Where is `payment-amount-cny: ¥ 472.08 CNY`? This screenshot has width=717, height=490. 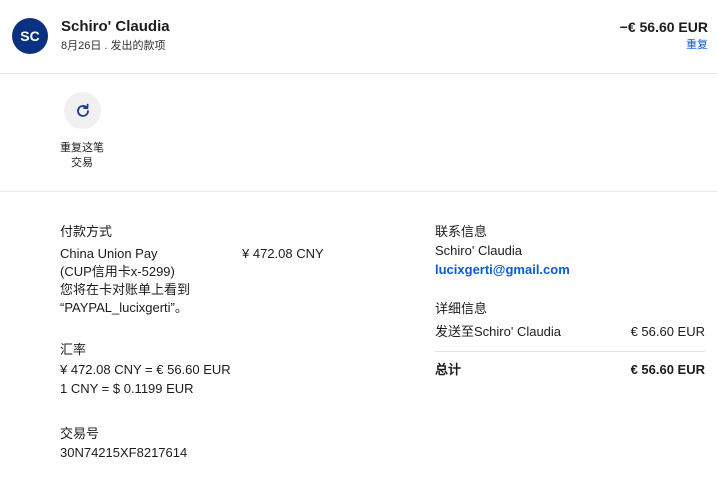
payment-amount-cny: ¥ 472.08 CNY is located at coordinates (283, 253).